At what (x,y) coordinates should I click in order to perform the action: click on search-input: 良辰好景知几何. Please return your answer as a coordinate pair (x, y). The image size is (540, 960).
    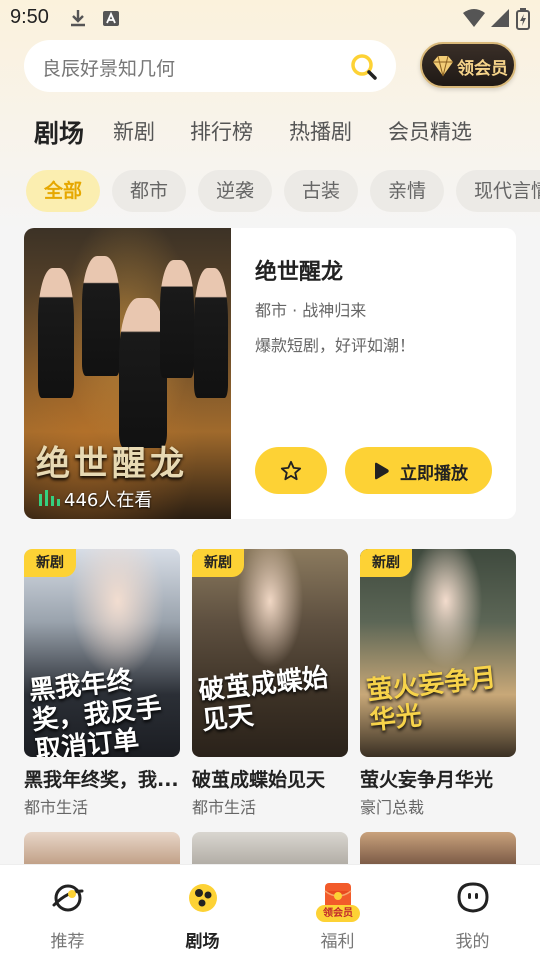
    Looking at the image, I should click on (210, 66).